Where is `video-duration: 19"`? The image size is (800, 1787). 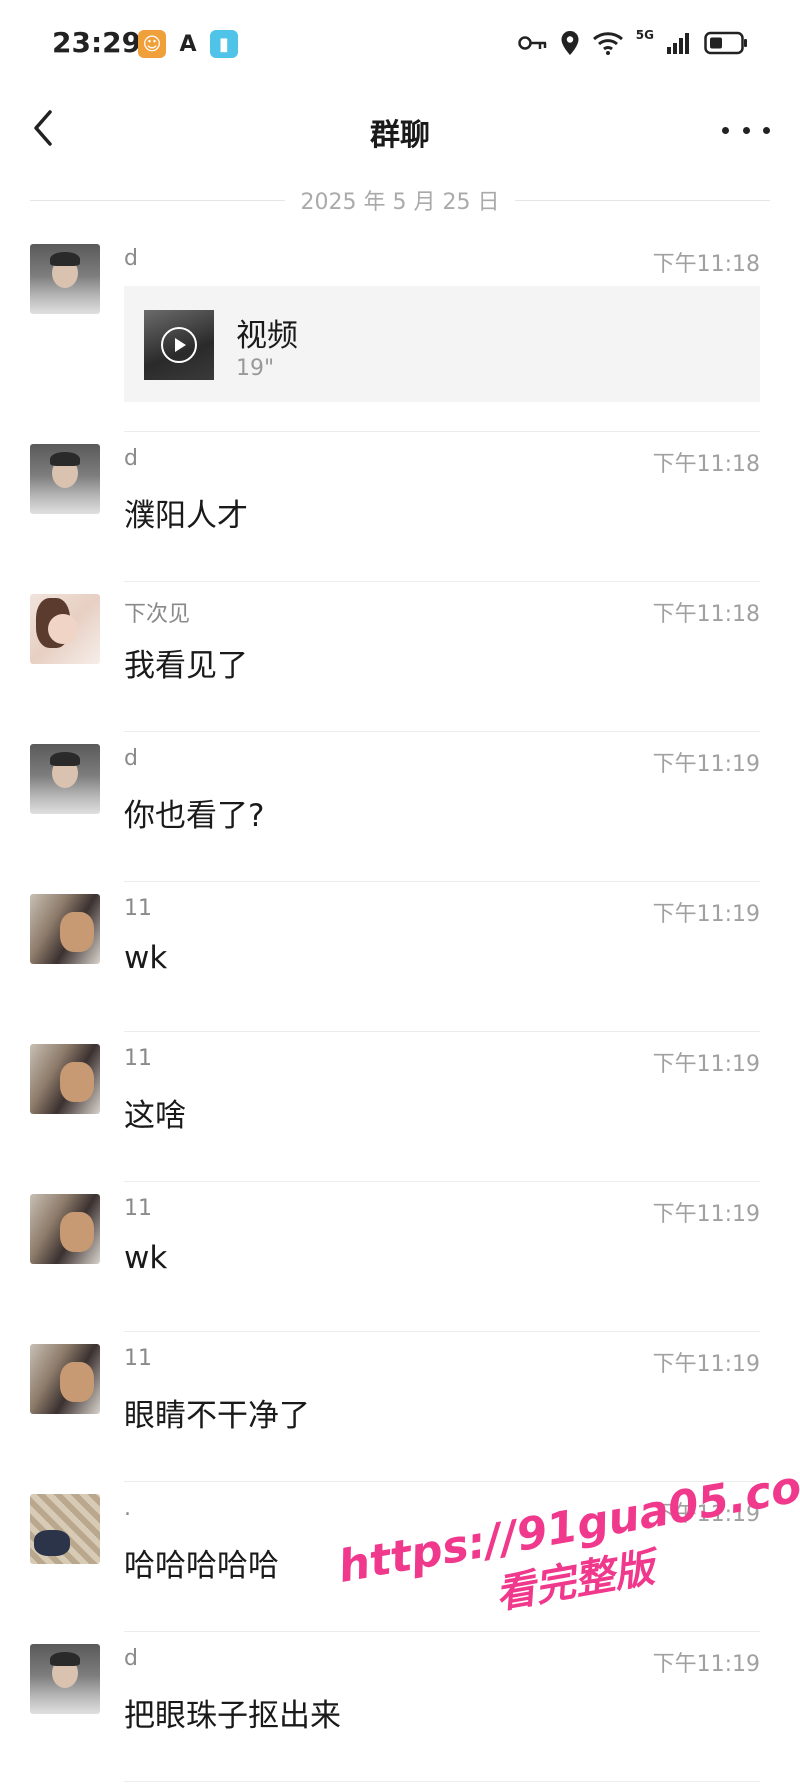 video-duration: 19" is located at coordinates (255, 368).